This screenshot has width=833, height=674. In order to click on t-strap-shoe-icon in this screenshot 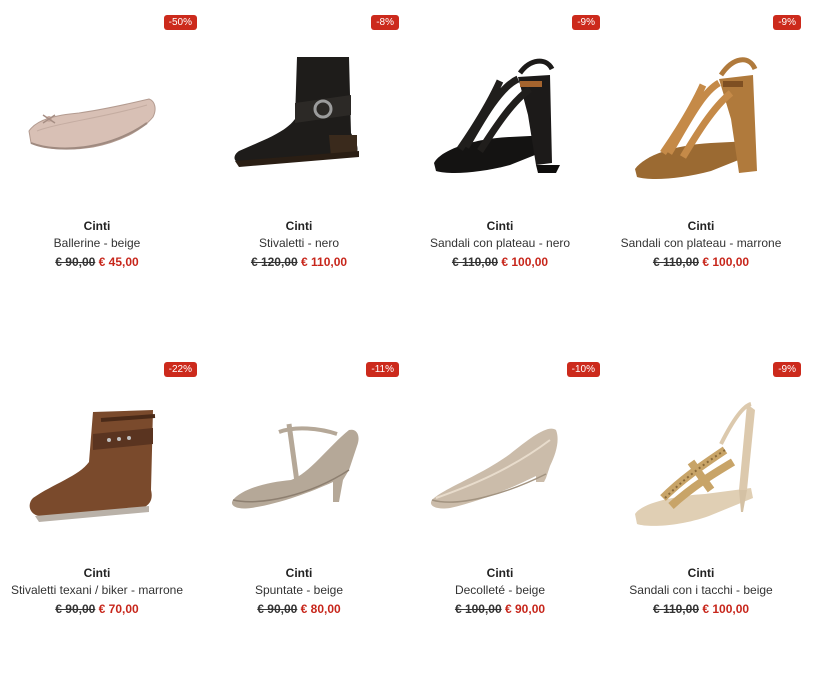, I will do `click(299, 465)`.